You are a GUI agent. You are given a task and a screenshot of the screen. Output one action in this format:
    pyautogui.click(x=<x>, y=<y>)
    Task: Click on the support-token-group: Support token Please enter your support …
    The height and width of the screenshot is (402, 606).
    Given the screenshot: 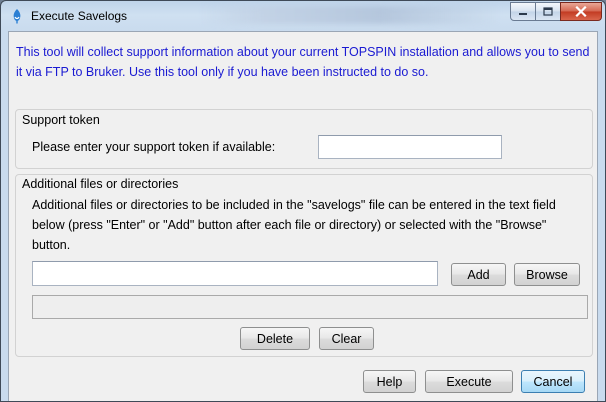 What is the action you would take?
    pyautogui.click(x=304, y=139)
    